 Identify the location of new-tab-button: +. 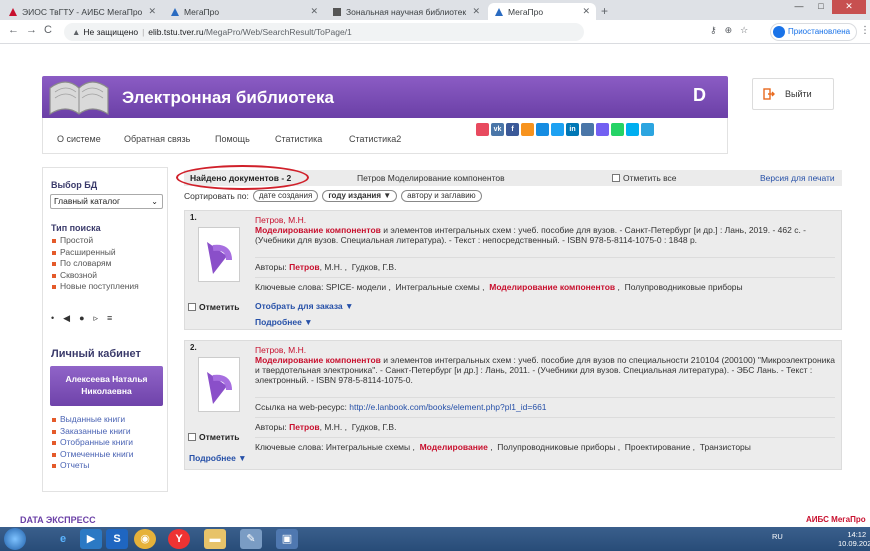
(604, 11).